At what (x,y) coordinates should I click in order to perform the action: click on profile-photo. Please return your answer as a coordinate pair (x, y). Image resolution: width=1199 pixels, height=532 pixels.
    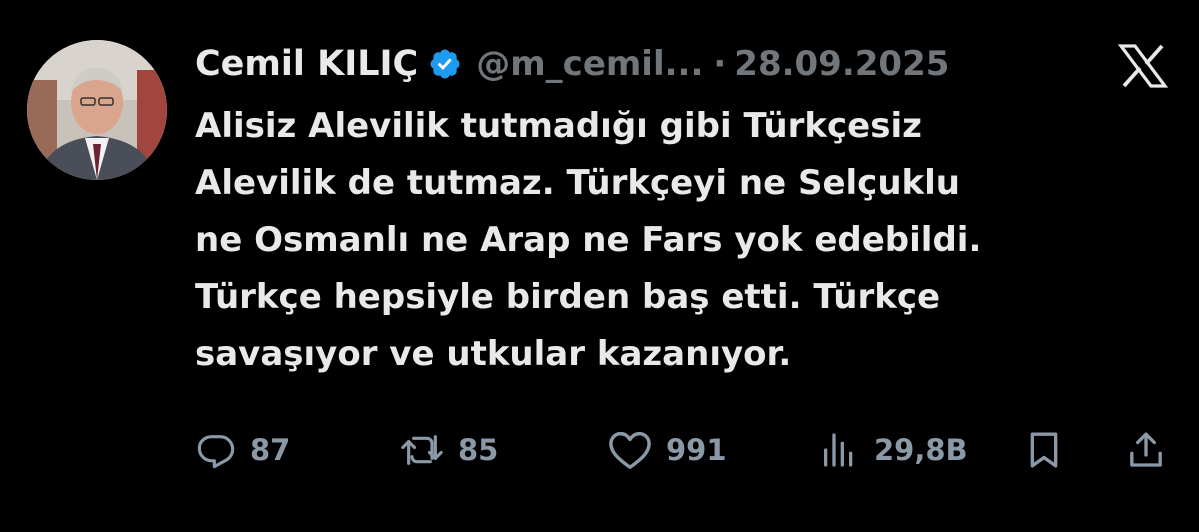
    Looking at the image, I should click on (97, 110).